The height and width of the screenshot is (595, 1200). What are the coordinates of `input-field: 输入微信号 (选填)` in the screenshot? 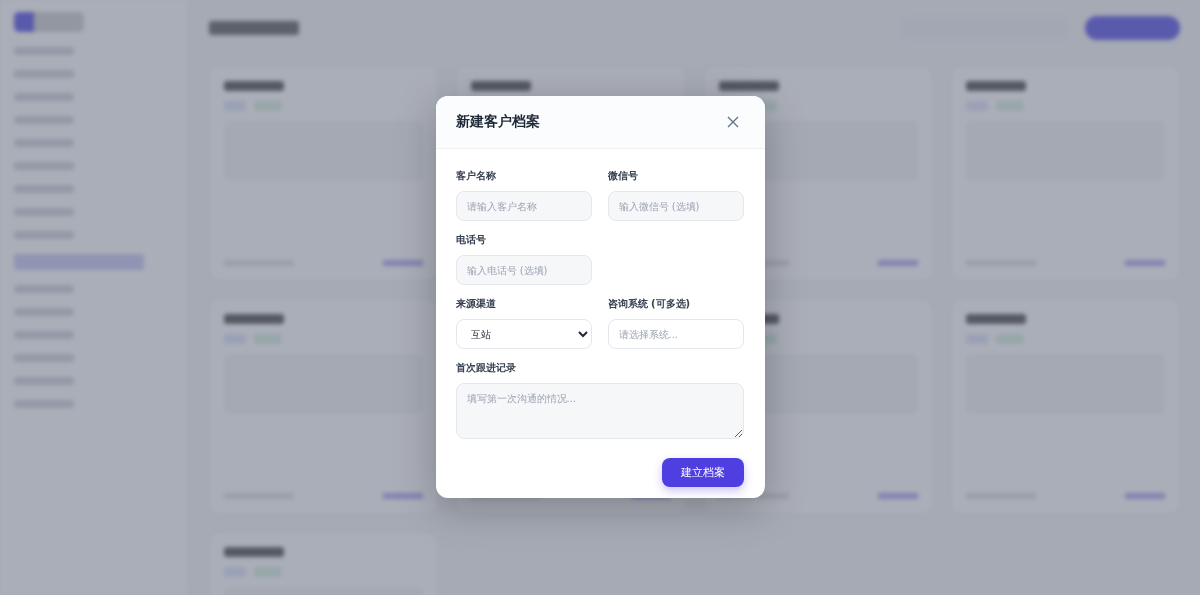 It's located at (675, 206).